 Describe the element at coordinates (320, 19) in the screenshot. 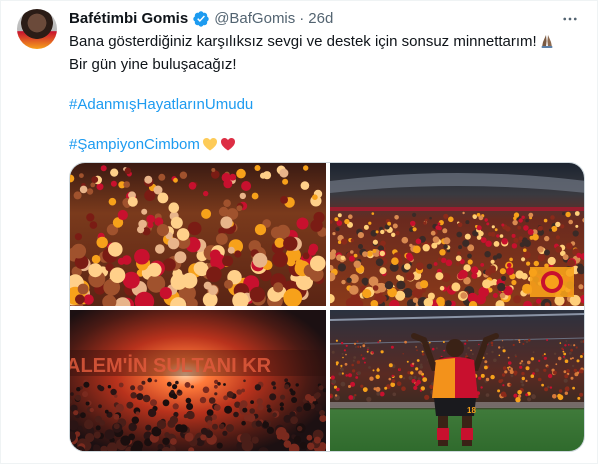

I see `tweet-timestamp: 26d` at that location.